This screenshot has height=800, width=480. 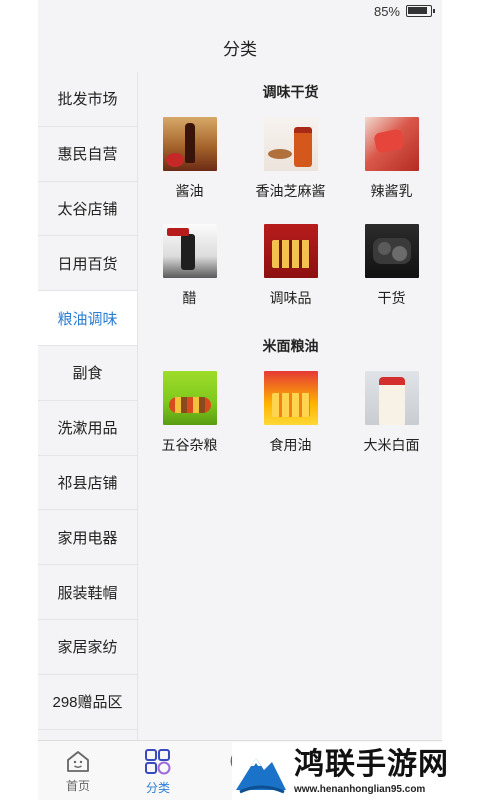 What do you see at coordinates (189, 191) in the screenshot?
I see `category-item-label: 酱油` at bounding box center [189, 191].